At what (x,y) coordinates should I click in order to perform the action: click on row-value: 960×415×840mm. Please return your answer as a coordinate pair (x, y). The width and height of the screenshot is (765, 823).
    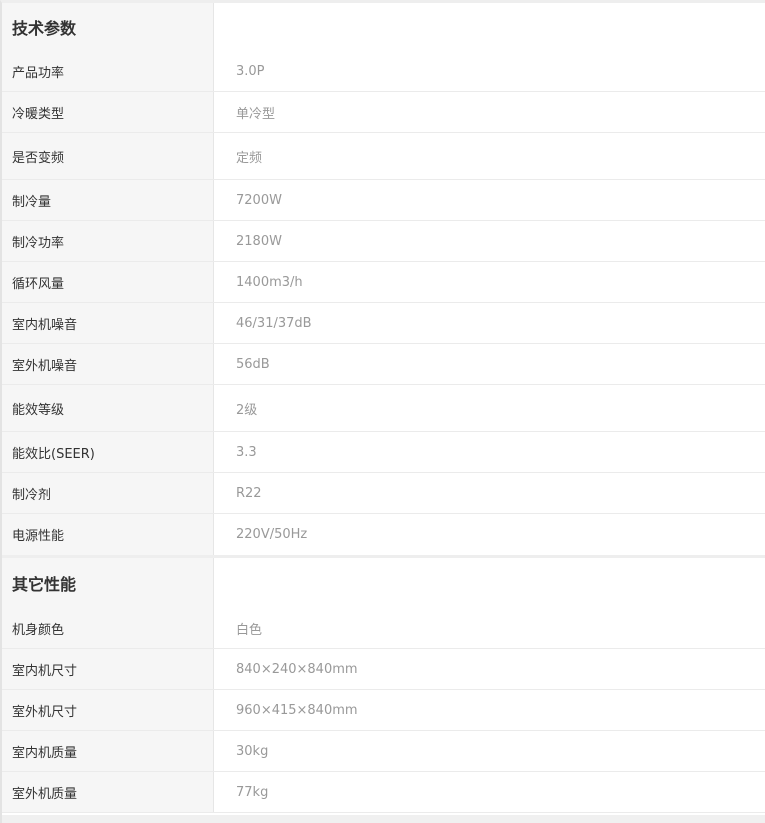
    Looking at the image, I should click on (489, 710).